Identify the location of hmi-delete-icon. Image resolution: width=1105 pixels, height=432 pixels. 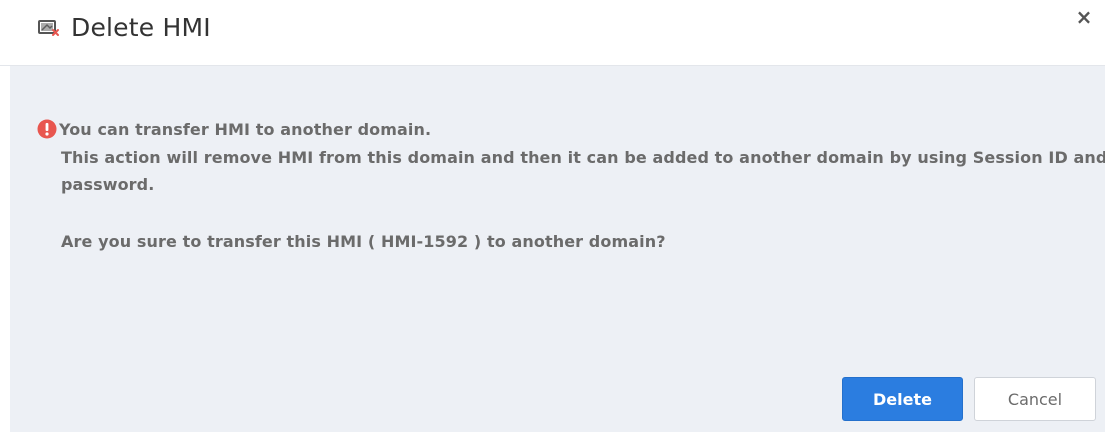
(49, 28).